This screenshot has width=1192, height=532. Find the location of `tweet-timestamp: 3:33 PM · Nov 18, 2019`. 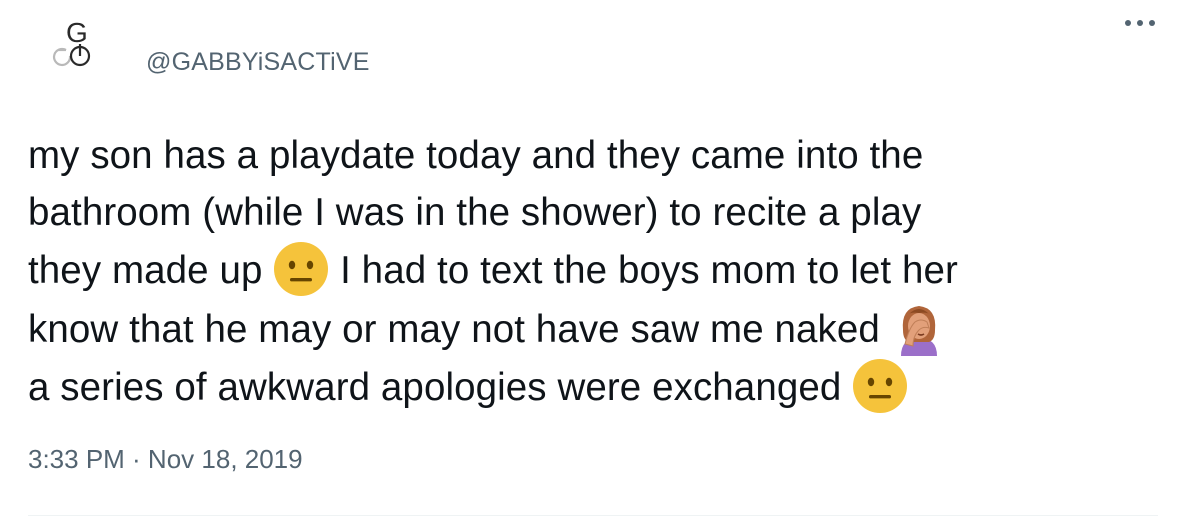

tweet-timestamp: 3:33 PM · Nov 18, 2019 is located at coordinates (165, 459).